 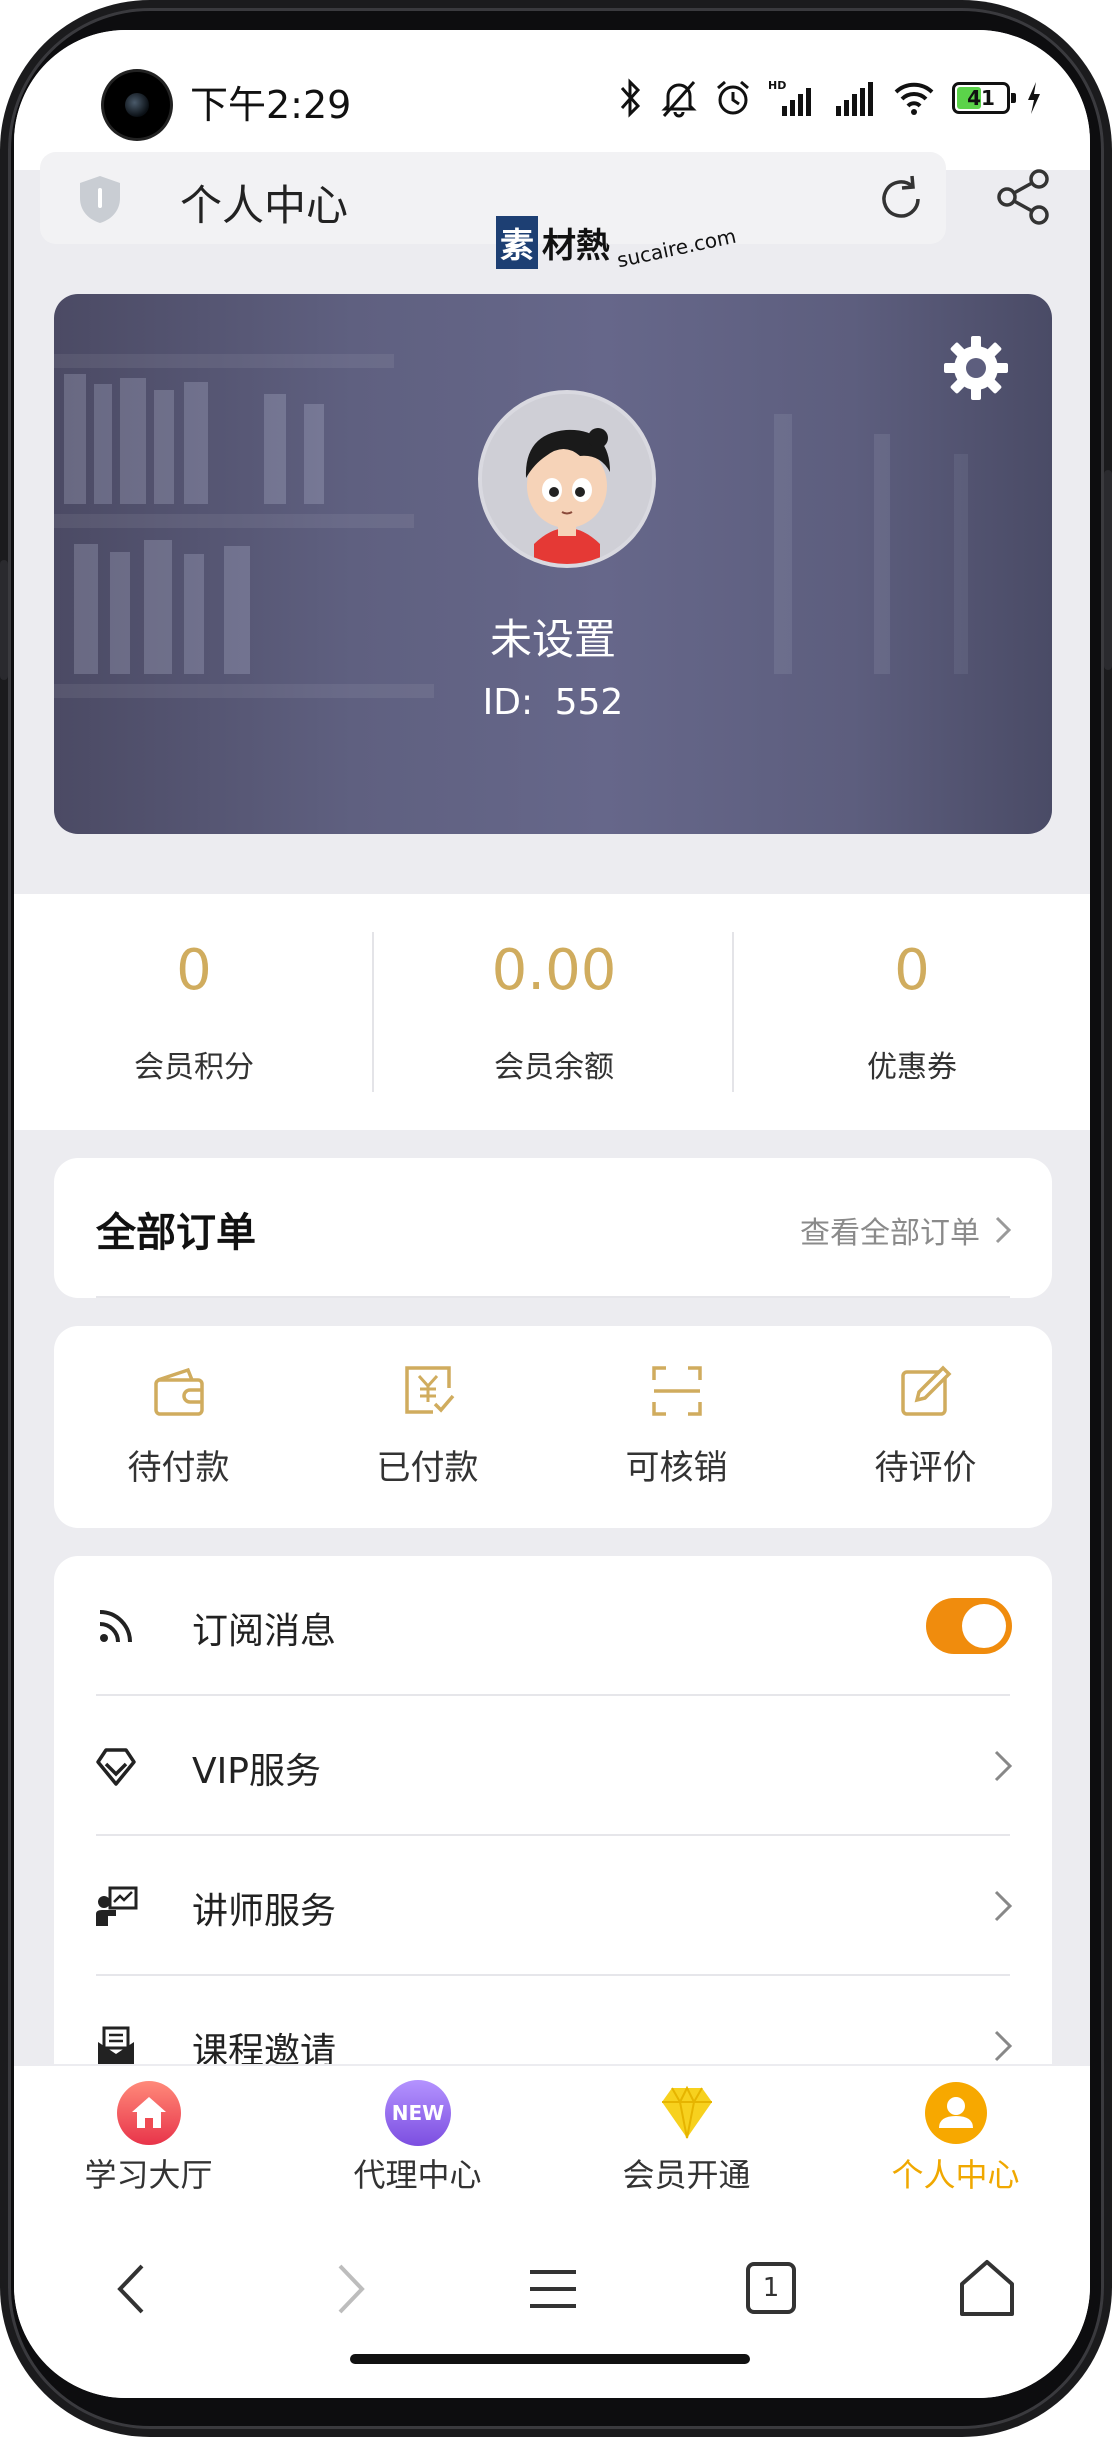 What do you see at coordinates (256, 1771) in the screenshot?
I see `menu-label: VIP服务` at bounding box center [256, 1771].